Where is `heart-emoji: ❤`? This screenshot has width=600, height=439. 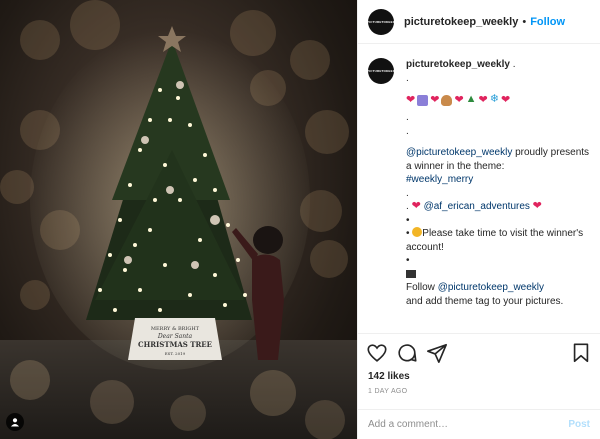 heart-emoji: ❤ is located at coordinates (416, 206).